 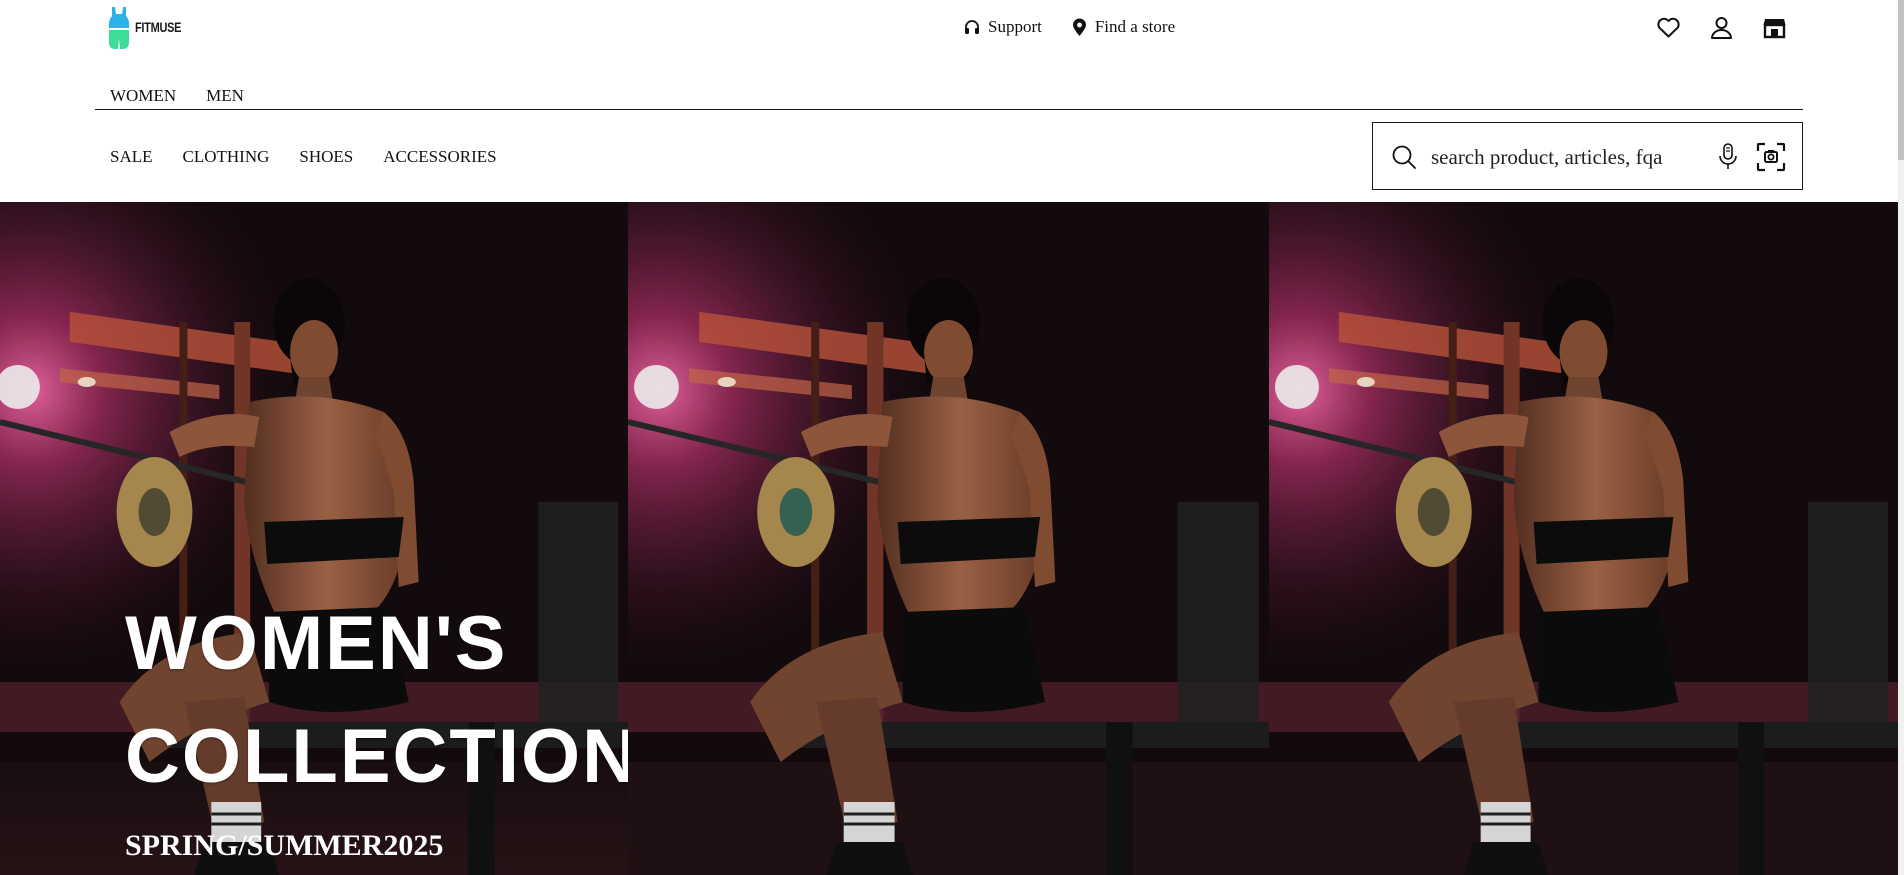 I want to click on headphones-icon, so click(x=972, y=26).